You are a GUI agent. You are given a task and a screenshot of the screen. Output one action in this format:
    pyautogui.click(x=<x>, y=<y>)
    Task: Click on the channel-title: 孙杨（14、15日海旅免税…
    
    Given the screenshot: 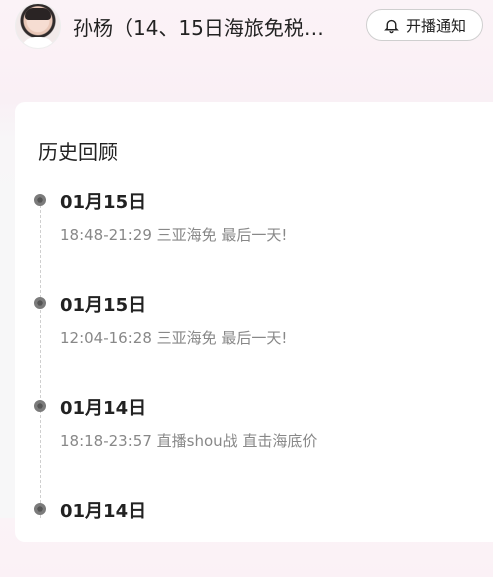 What is the action you would take?
    pyautogui.click(x=198, y=28)
    